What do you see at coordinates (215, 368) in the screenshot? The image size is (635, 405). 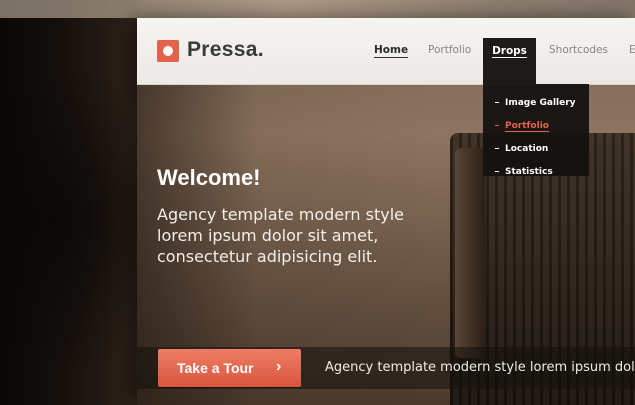 I see `cta-label: Take a Tour` at bounding box center [215, 368].